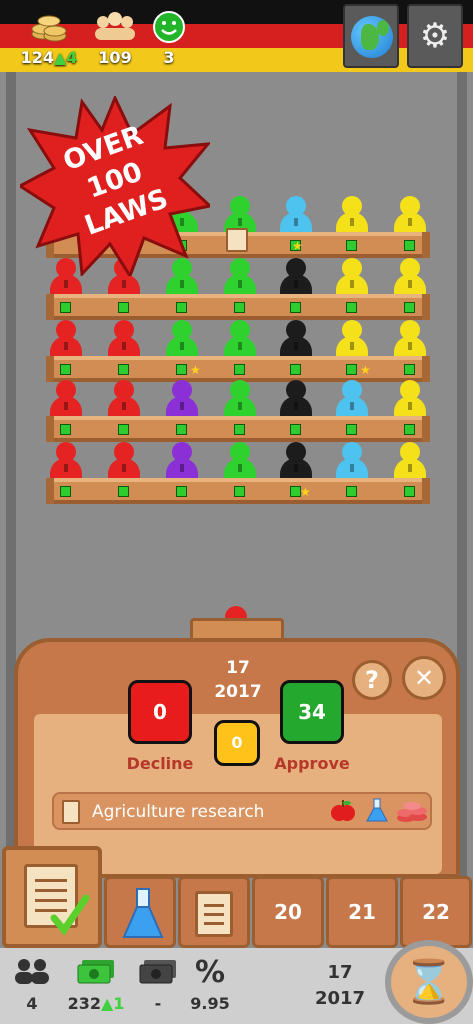 The width and height of the screenshot is (473, 1024). What do you see at coordinates (210, 972) in the screenshot?
I see `percent-icon: %` at bounding box center [210, 972].